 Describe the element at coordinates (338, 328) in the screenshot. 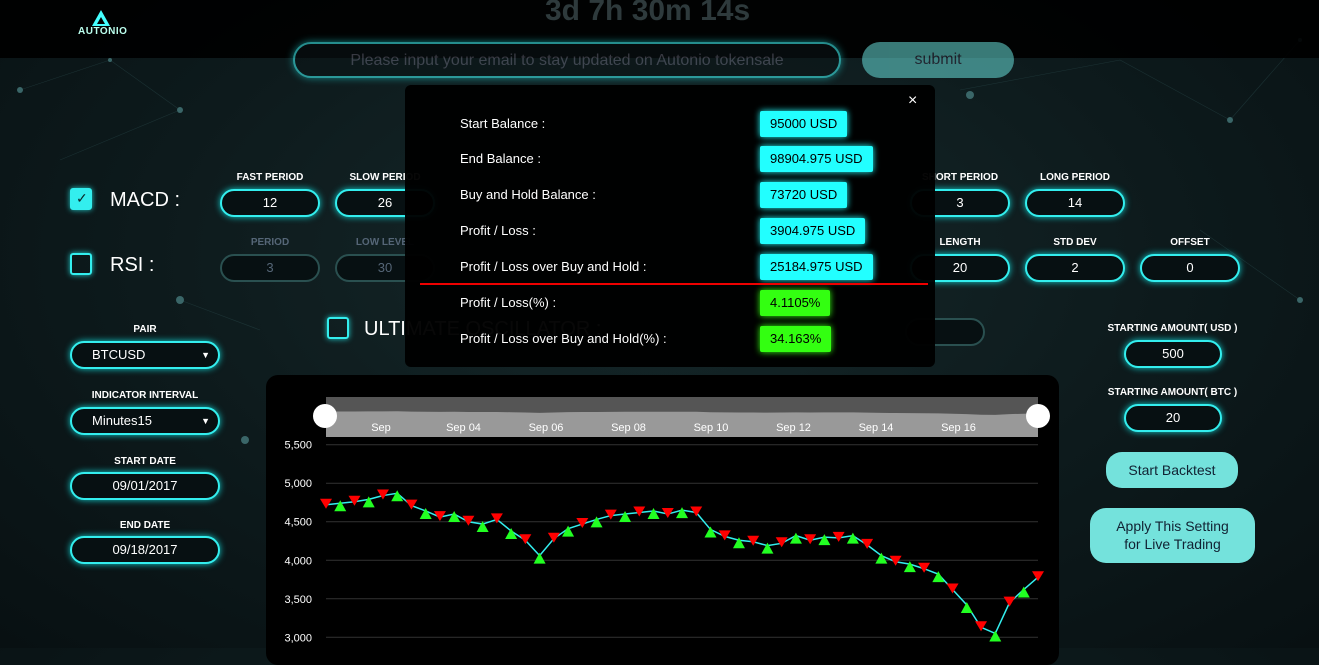

I see `ultimate-checkbox` at that location.